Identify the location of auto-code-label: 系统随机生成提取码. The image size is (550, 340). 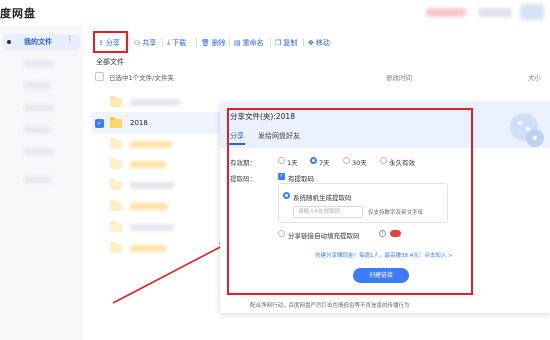
(322, 197).